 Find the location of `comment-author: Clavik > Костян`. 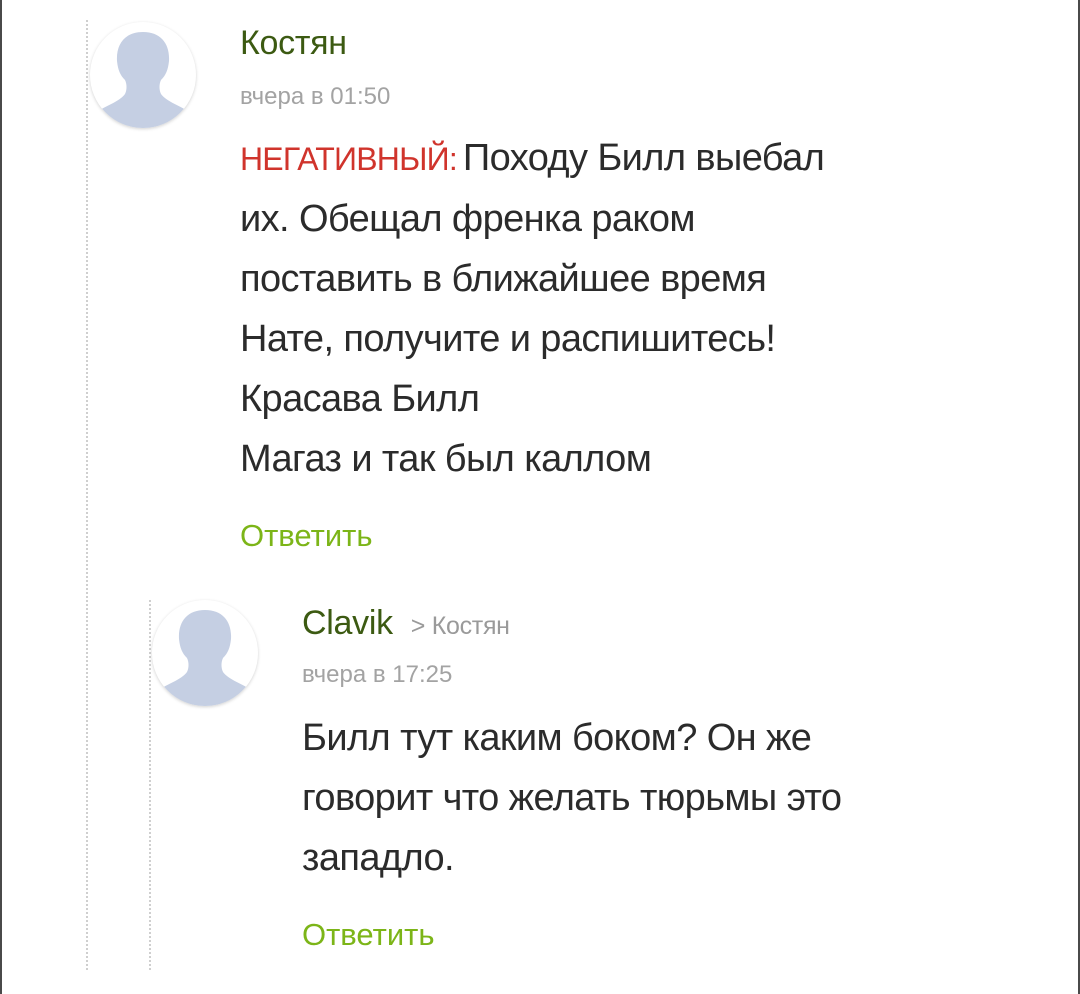

comment-author: Clavik > Костян is located at coordinates (406, 623).